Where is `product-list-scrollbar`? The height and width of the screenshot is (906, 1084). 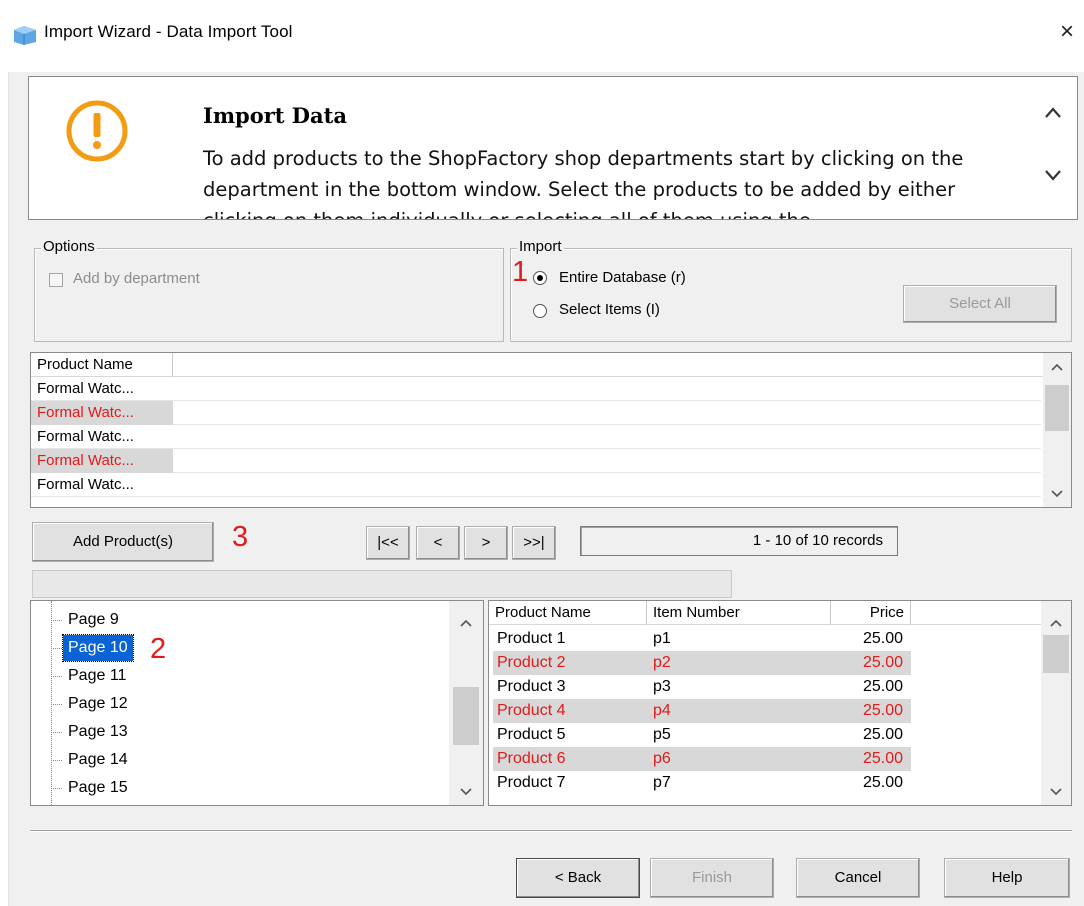 product-list-scrollbar is located at coordinates (1057, 430).